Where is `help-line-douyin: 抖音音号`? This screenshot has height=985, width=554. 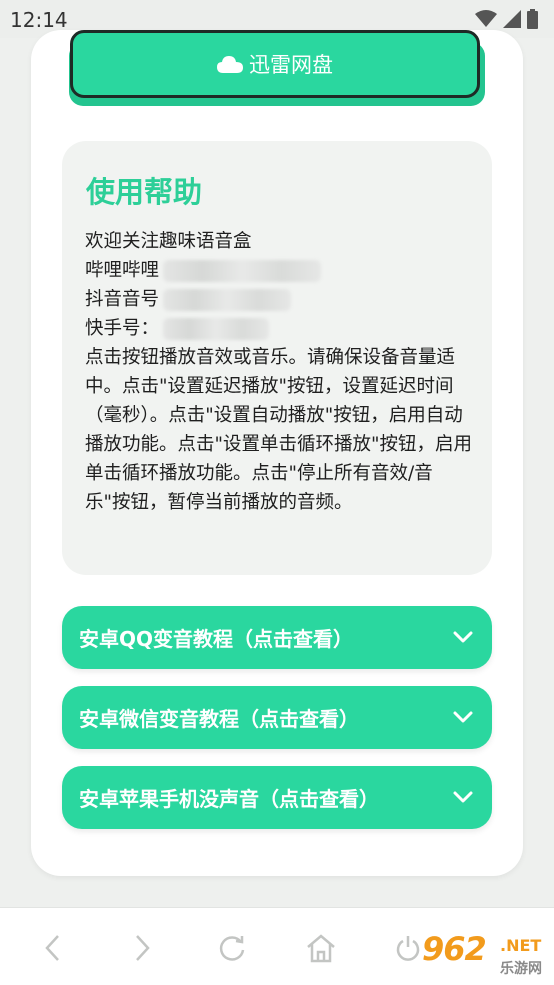 help-line-douyin: 抖音音号 is located at coordinates (281, 299).